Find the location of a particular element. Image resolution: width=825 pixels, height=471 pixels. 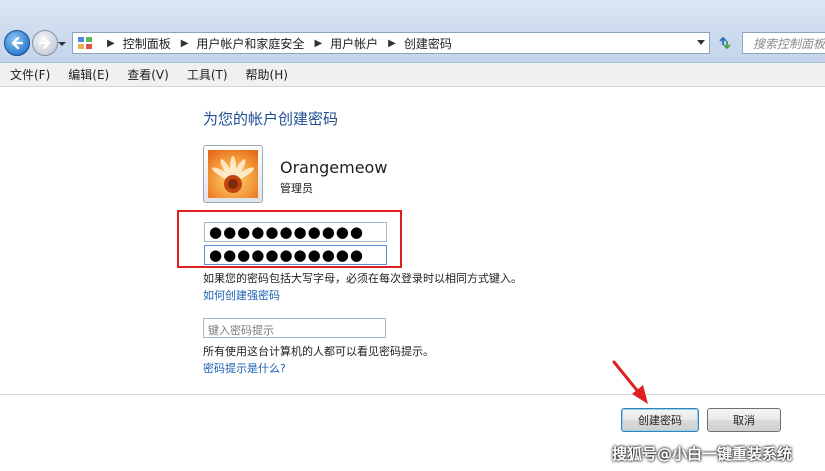

breadcrumb-control-panel: 控制面板 is located at coordinates (147, 43).